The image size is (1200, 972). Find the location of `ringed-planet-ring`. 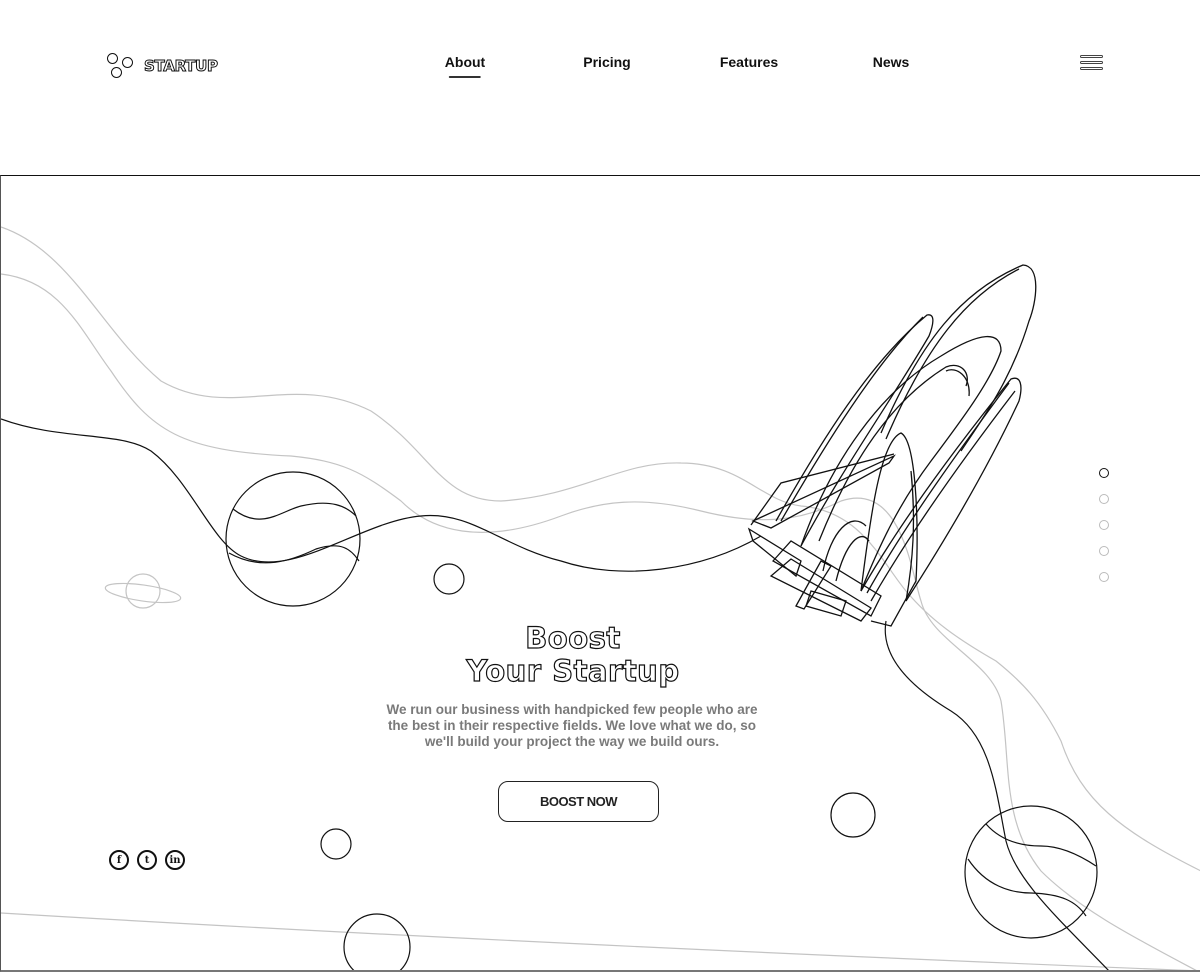

ringed-planet-ring is located at coordinates (143, 593).